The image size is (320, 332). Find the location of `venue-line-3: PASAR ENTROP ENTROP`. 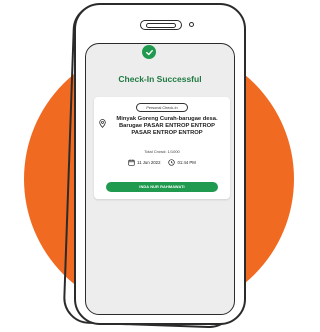

venue-line-3: PASAR ENTROP ENTROP is located at coordinates (167, 133).